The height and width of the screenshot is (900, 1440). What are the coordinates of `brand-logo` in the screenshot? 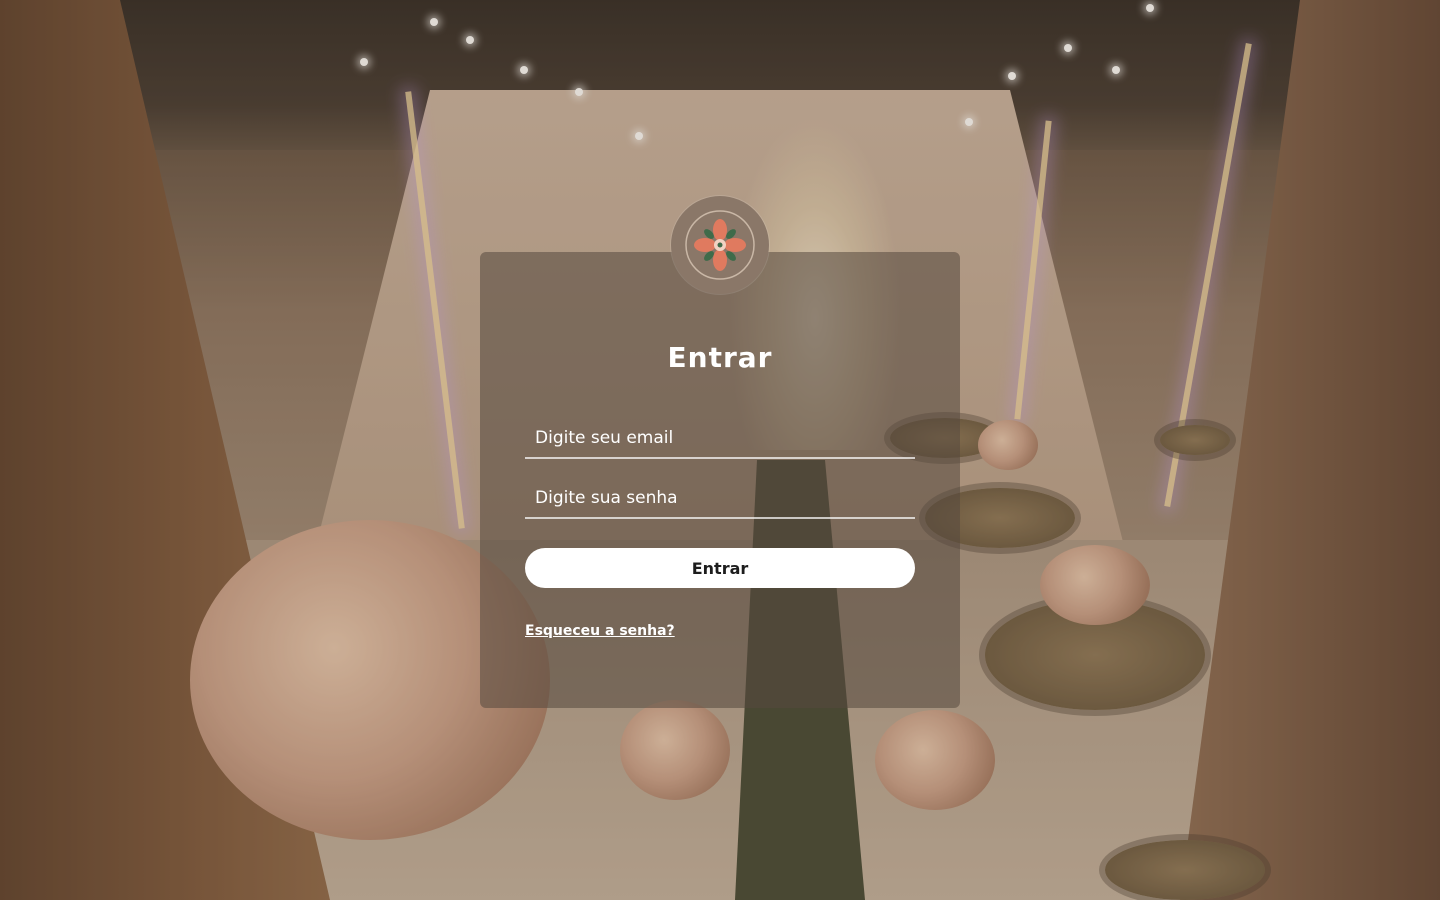 It's located at (720, 245).